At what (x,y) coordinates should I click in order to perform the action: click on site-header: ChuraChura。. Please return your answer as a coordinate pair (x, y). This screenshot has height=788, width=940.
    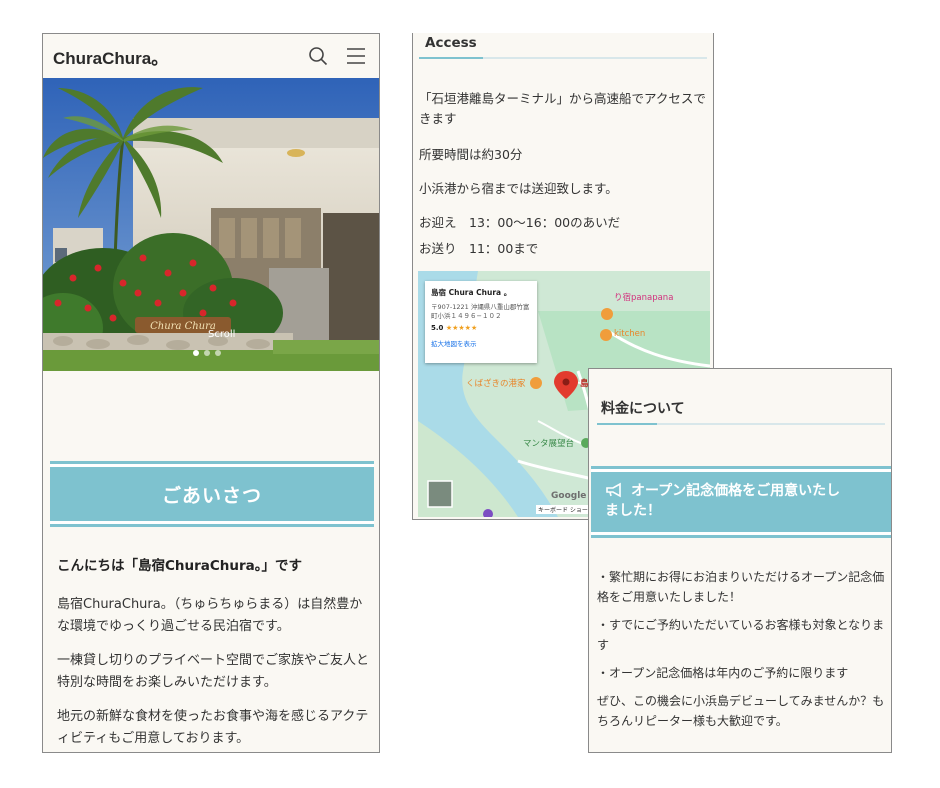
    Looking at the image, I should click on (211, 56).